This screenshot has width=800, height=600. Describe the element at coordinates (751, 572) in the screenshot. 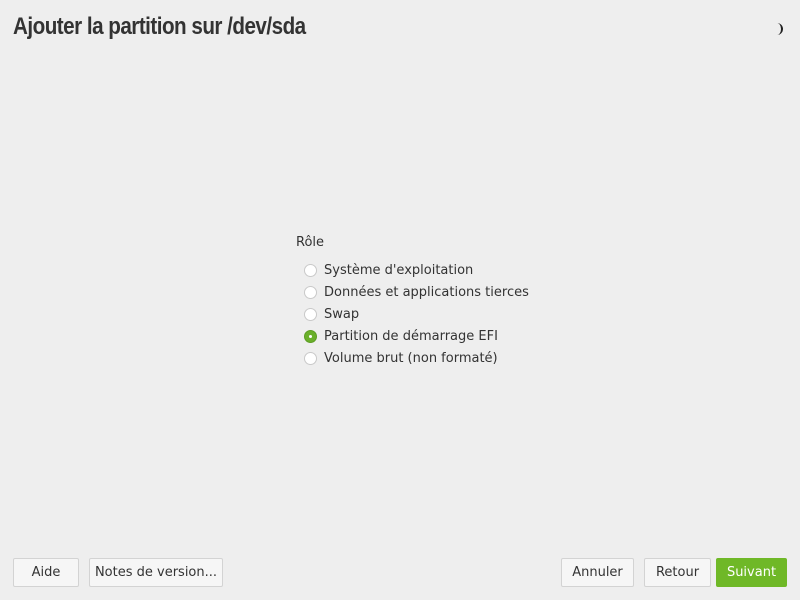

I see `next-button: Suivant` at that location.